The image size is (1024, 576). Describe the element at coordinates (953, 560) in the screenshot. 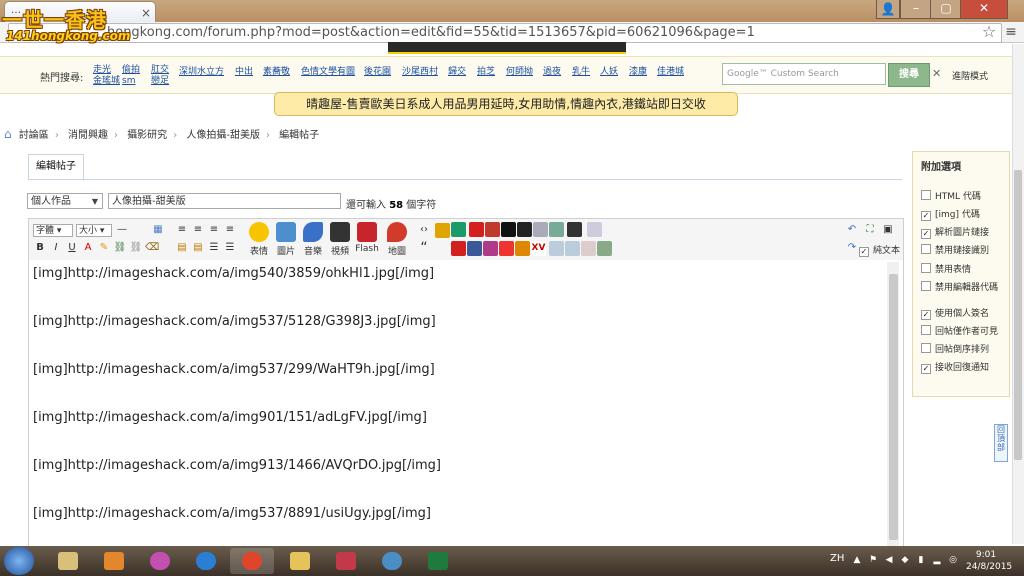

I see `tray-icon: ◎` at that location.